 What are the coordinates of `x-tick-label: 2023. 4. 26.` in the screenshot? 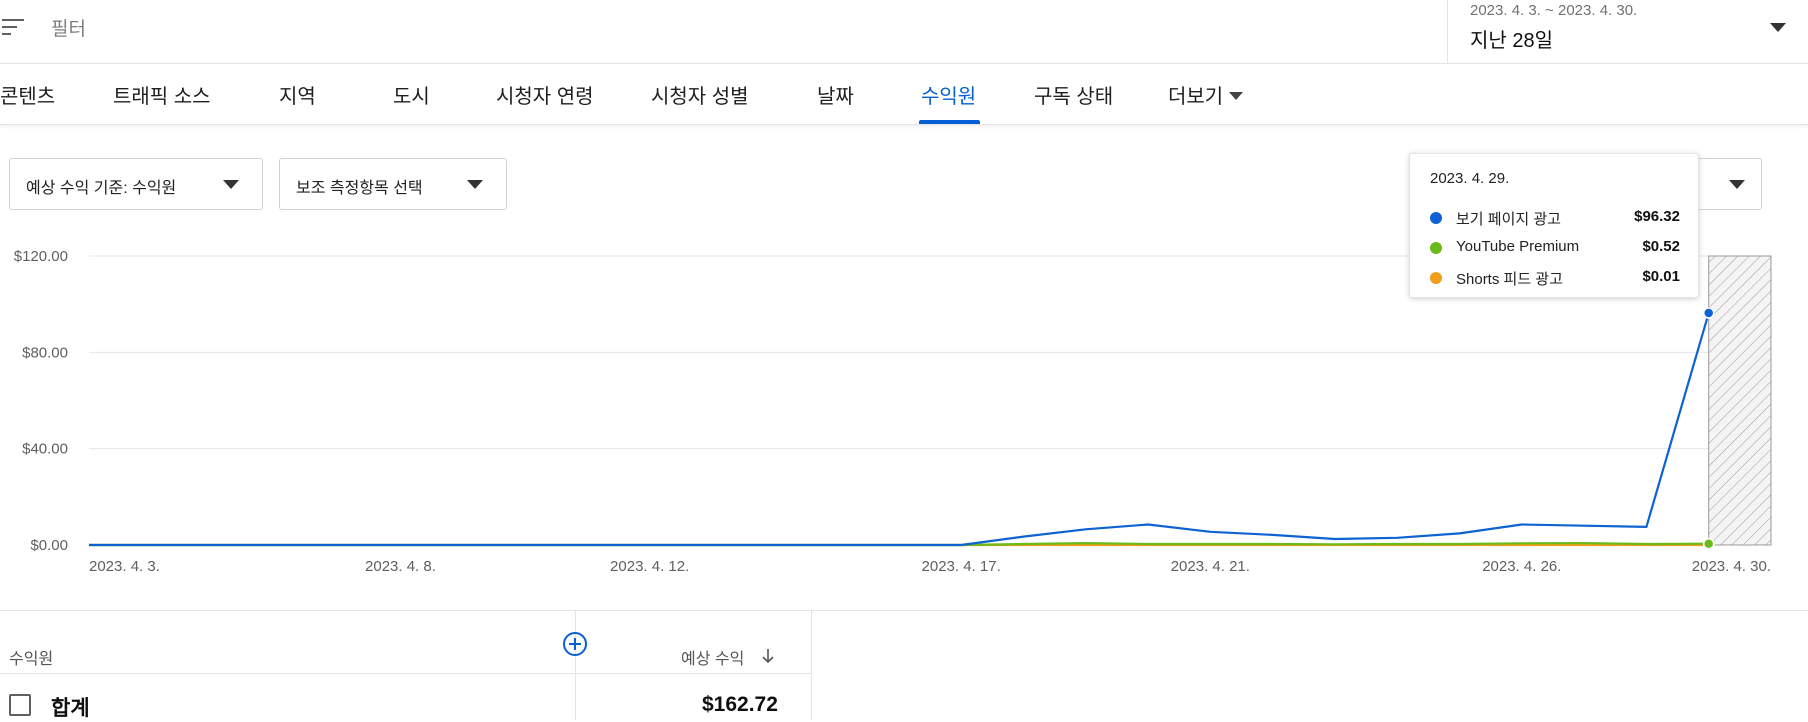 It's located at (1521, 566).